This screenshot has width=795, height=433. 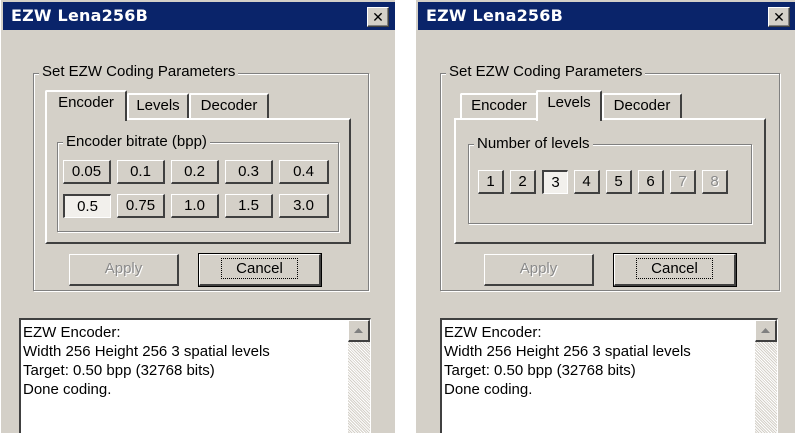 I want to click on level-button: 1, so click(x=491, y=182).